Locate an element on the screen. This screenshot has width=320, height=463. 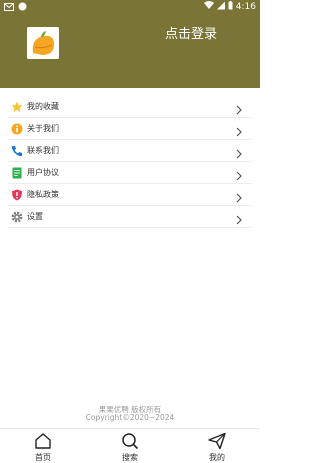
send-icon is located at coordinates (217, 441).